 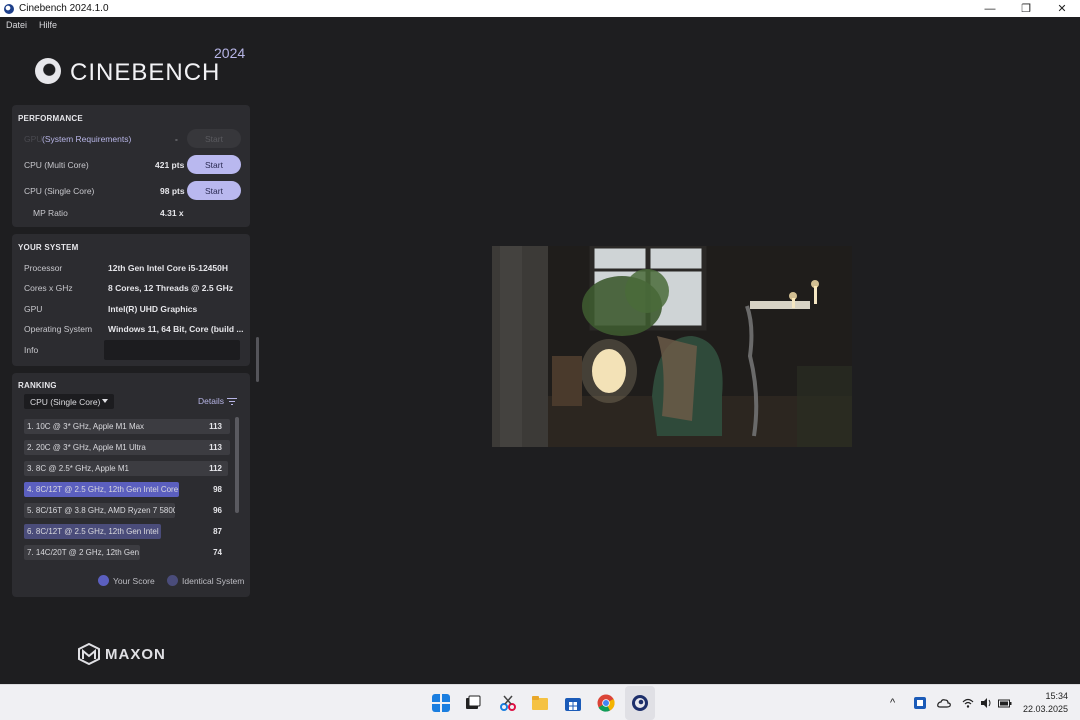 I want to click on ranking-item-score: 96, so click(x=217, y=510).